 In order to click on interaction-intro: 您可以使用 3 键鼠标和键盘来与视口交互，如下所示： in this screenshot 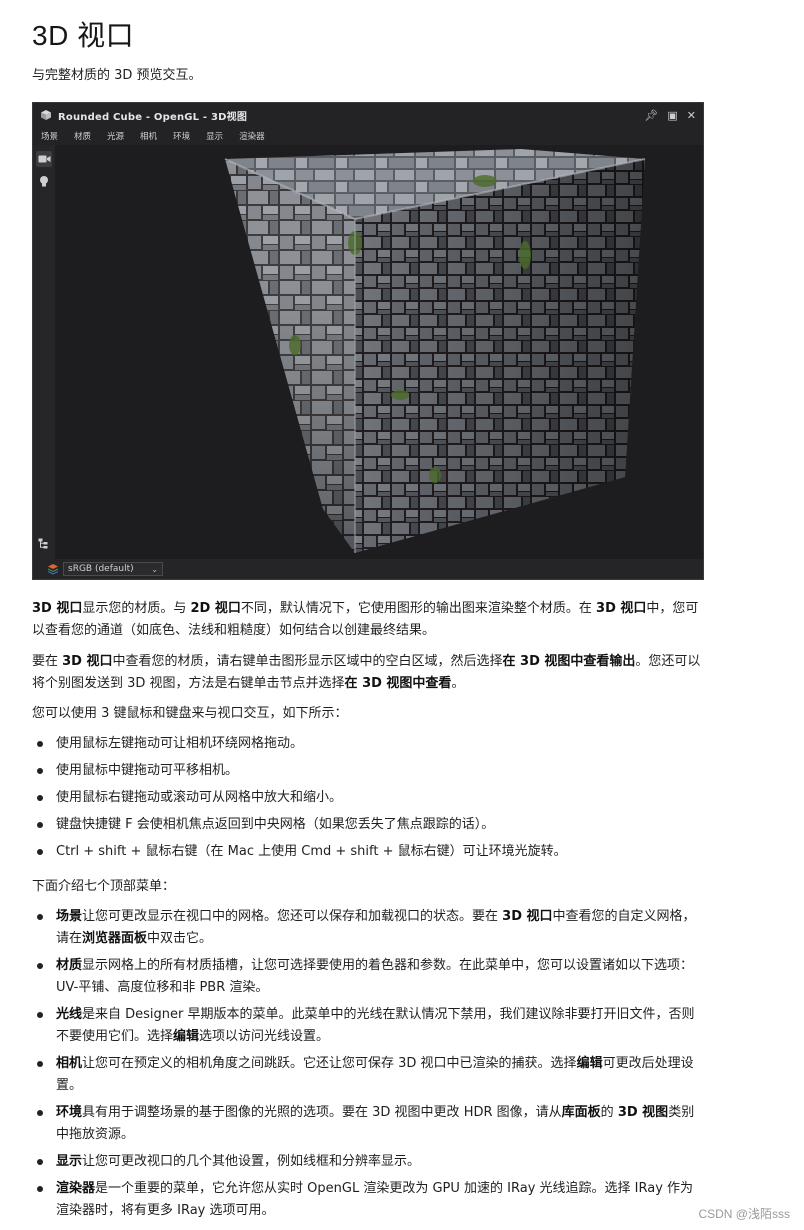, I will do `click(190, 713)`.